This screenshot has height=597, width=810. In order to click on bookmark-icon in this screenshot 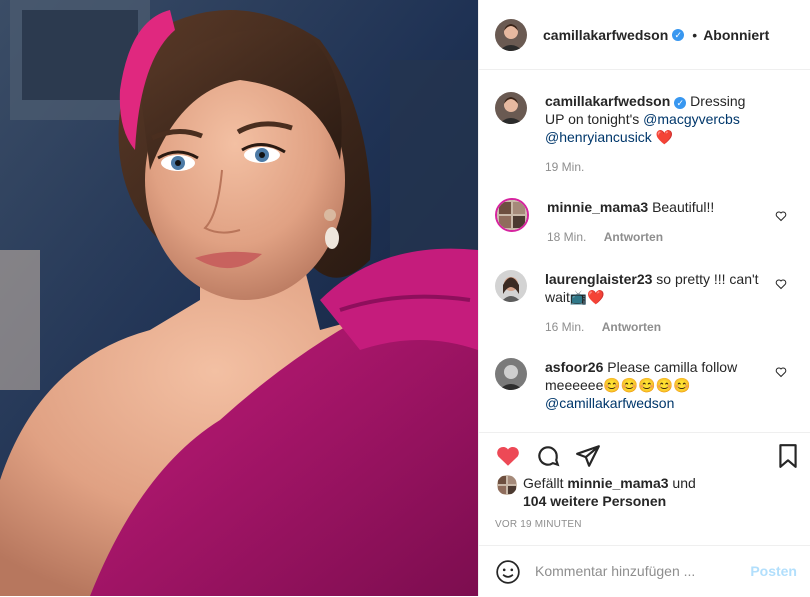, I will do `click(788, 456)`.